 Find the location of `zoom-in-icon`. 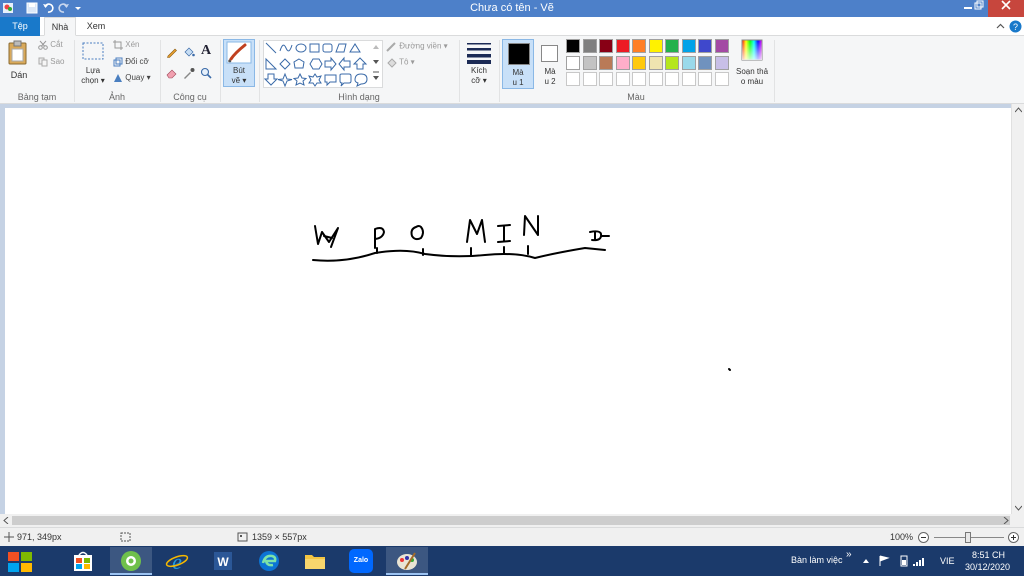

zoom-in-icon is located at coordinates (1013, 537).